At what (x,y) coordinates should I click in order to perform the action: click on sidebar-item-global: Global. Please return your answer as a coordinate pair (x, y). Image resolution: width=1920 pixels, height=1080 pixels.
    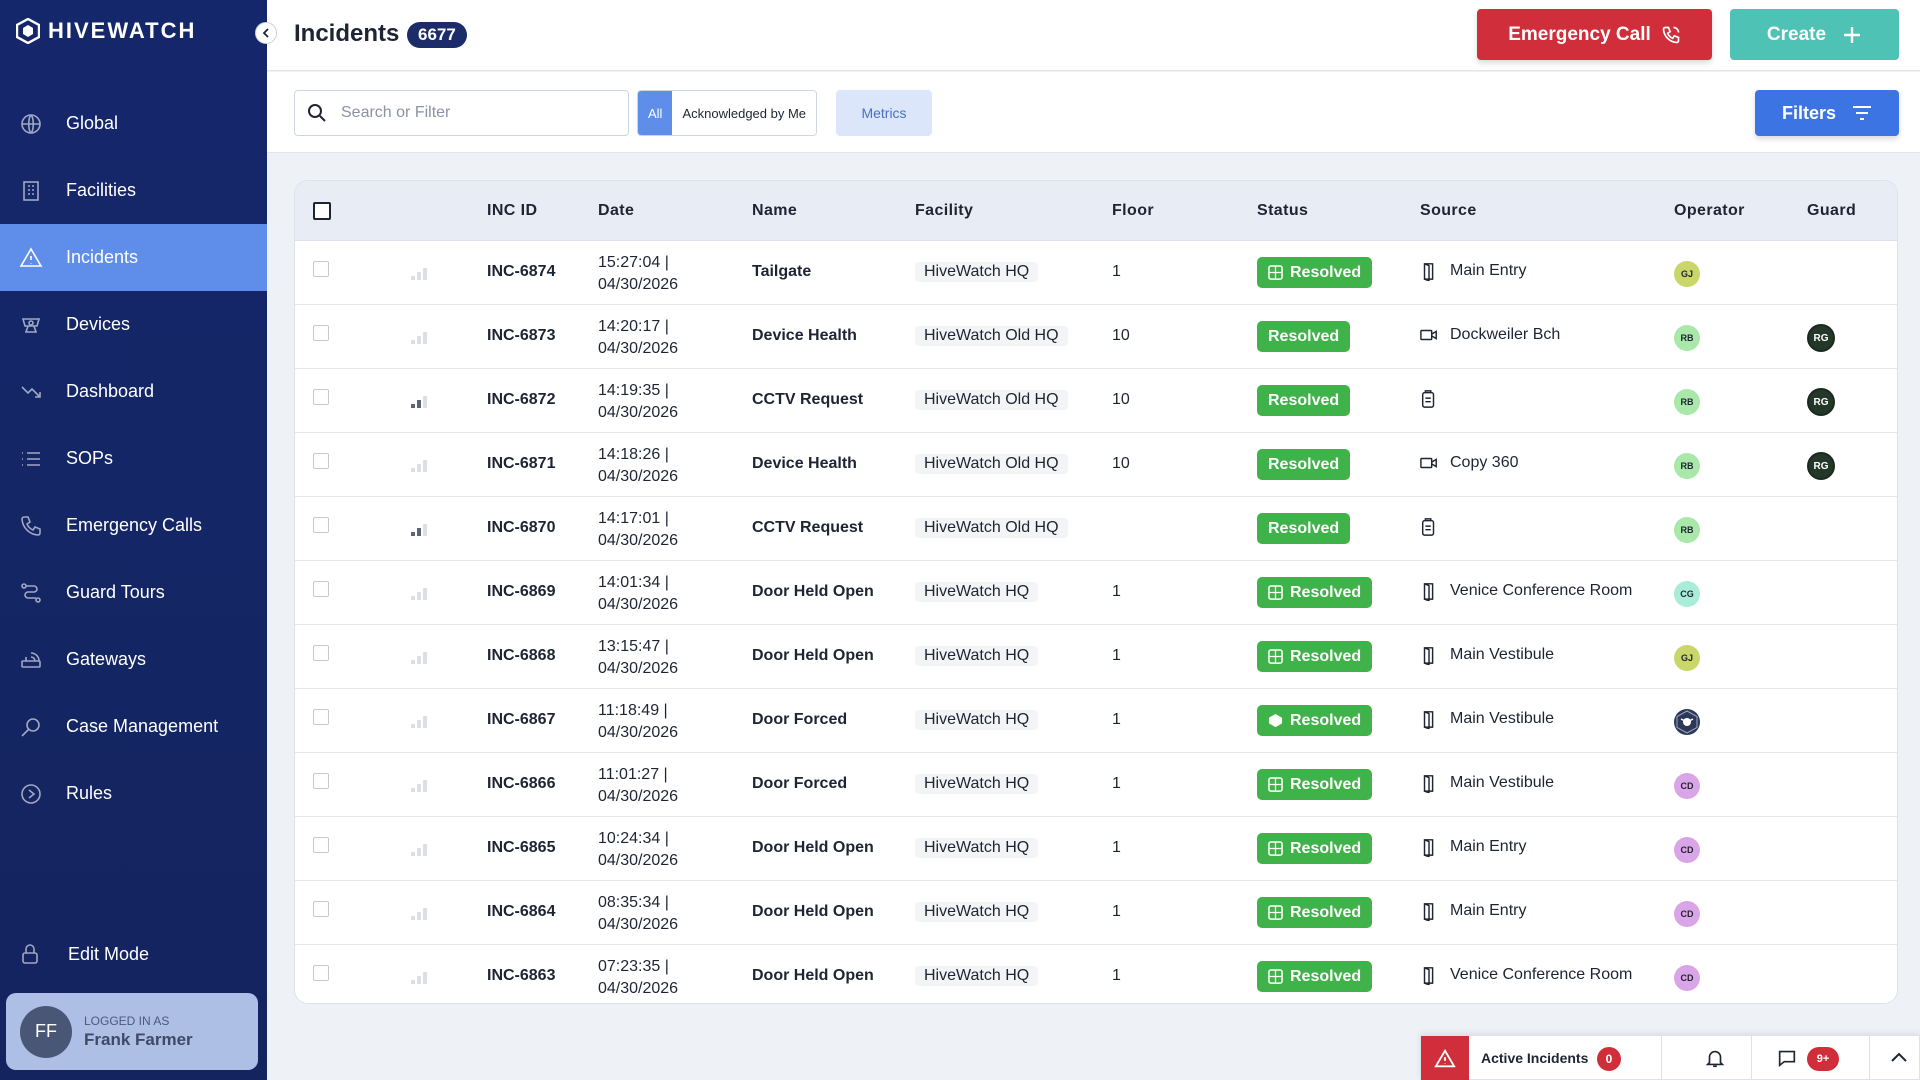
    Looking at the image, I should click on (133, 123).